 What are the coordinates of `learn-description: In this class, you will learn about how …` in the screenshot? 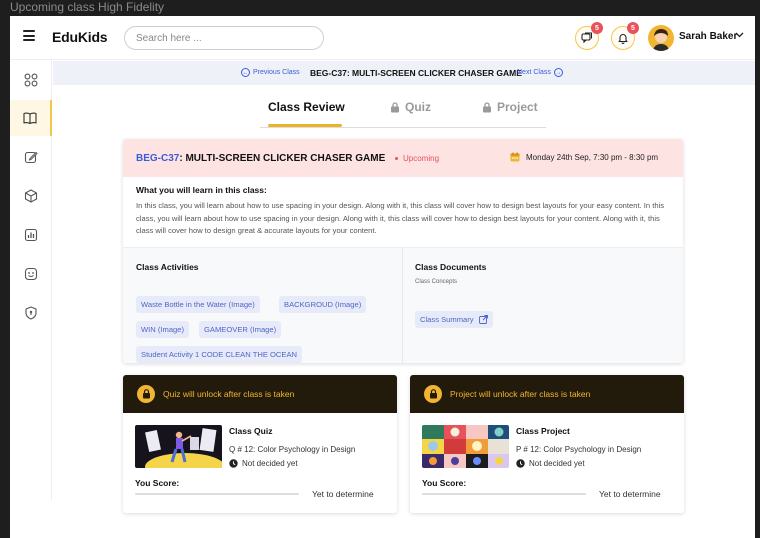 It's located at (400, 218).